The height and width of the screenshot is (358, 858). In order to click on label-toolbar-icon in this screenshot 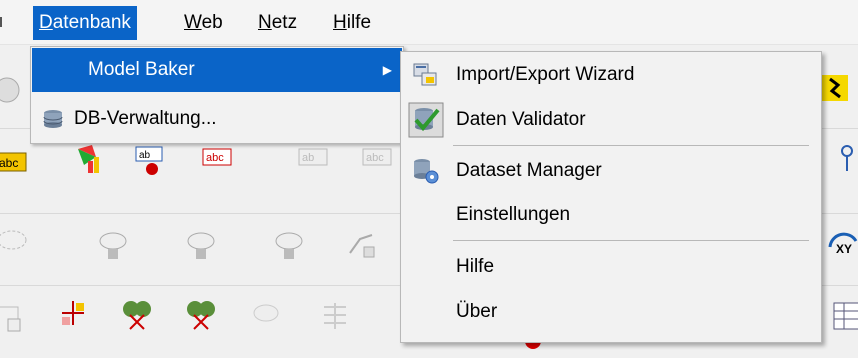, I will do `click(844, 158)`.